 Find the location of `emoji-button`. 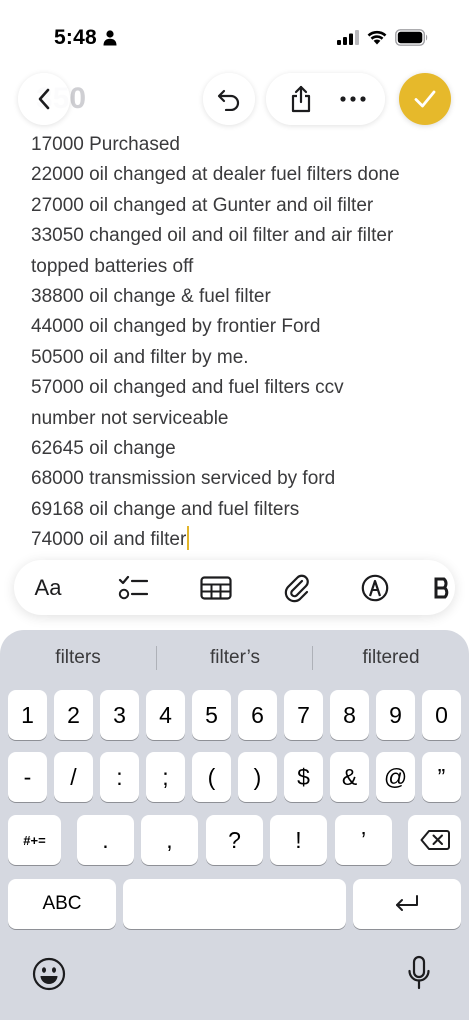

emoji-button is located at coordinates (49, 974).